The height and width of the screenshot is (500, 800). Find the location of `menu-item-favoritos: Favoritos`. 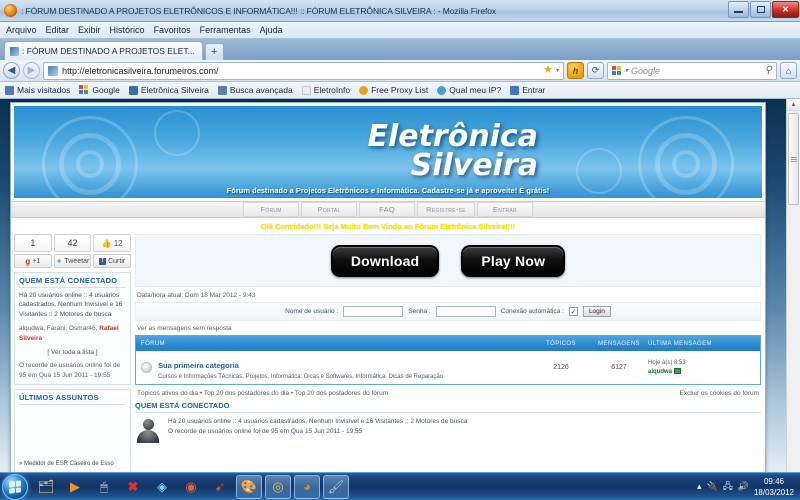

menu-item-favoritos: Favoritos is located at coordinates (172, 30).